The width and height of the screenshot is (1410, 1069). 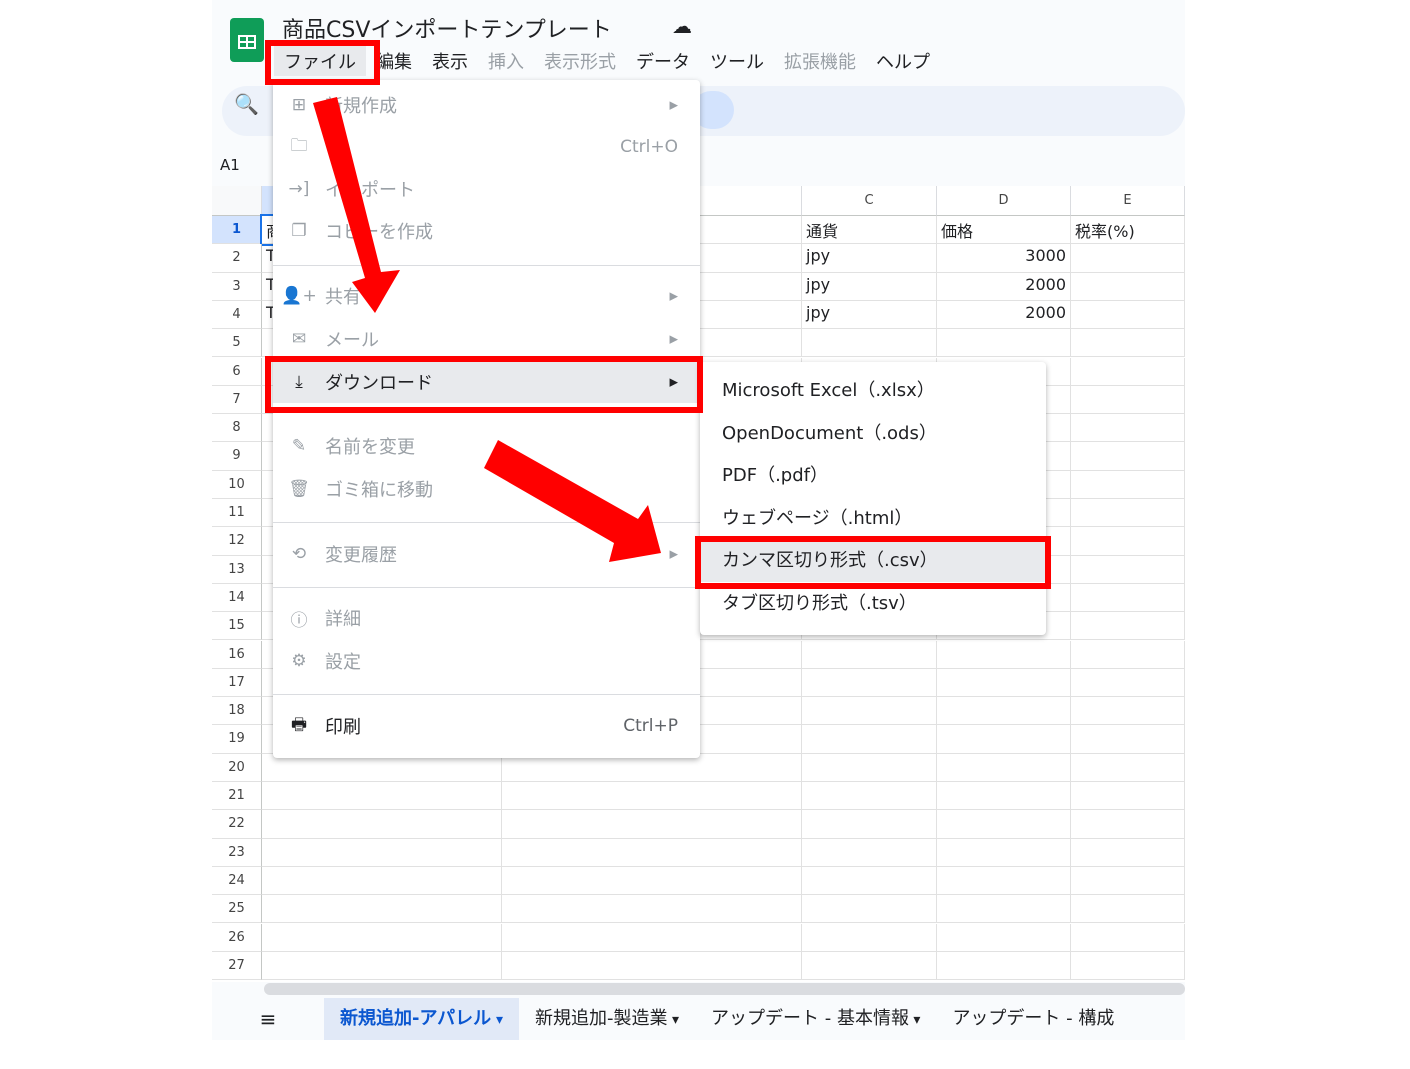 What do you see at coordinates (237, 683) in the screenshot?
I see `row-header: 17` at bounding box center [237, 683].